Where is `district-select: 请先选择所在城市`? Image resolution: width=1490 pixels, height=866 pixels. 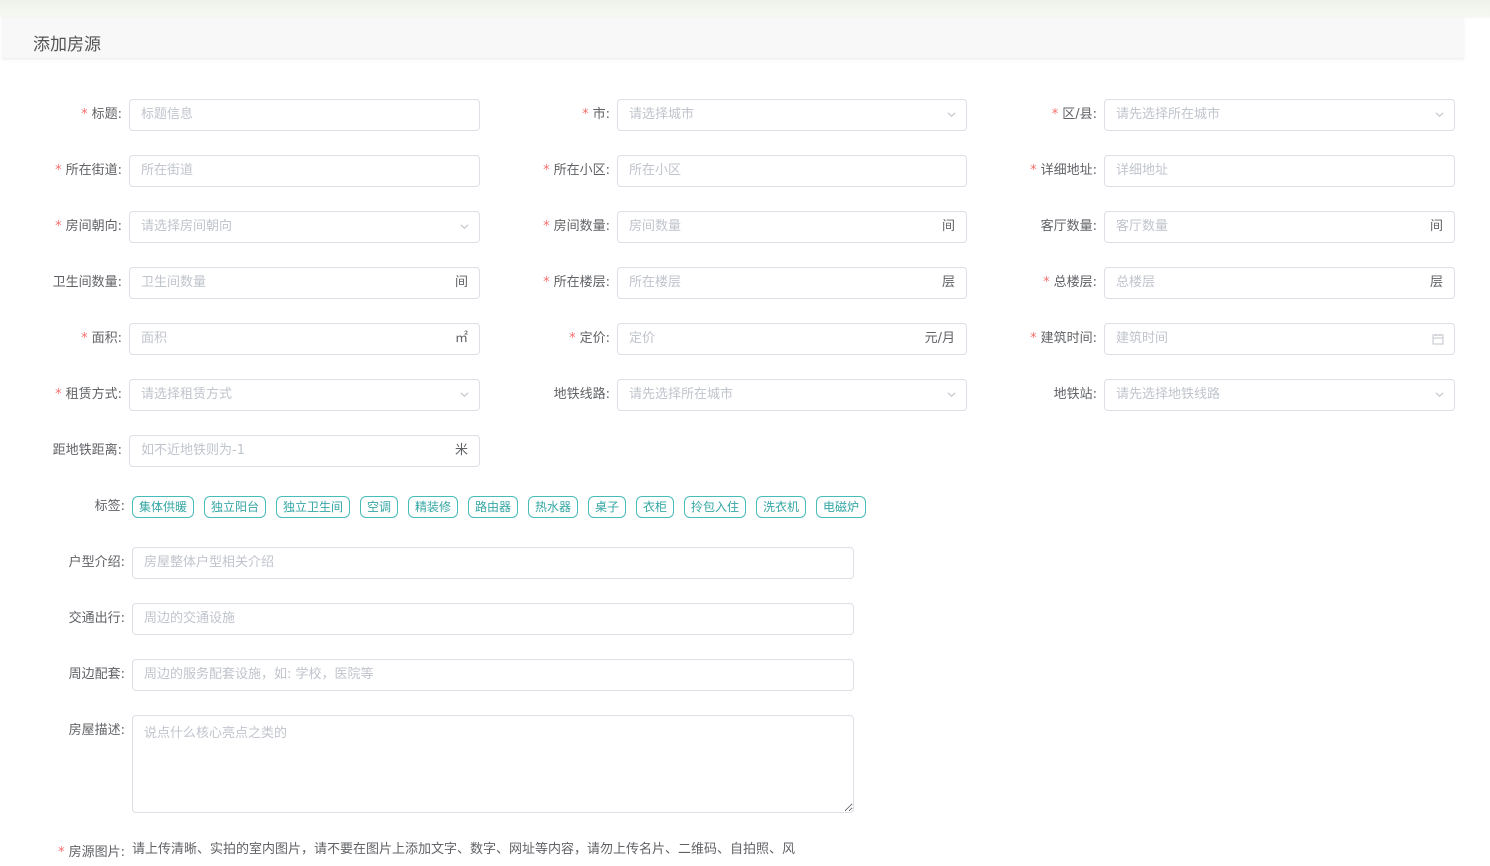 district-select: 请先选择所在城市 is located at coordinates (1279, 115).